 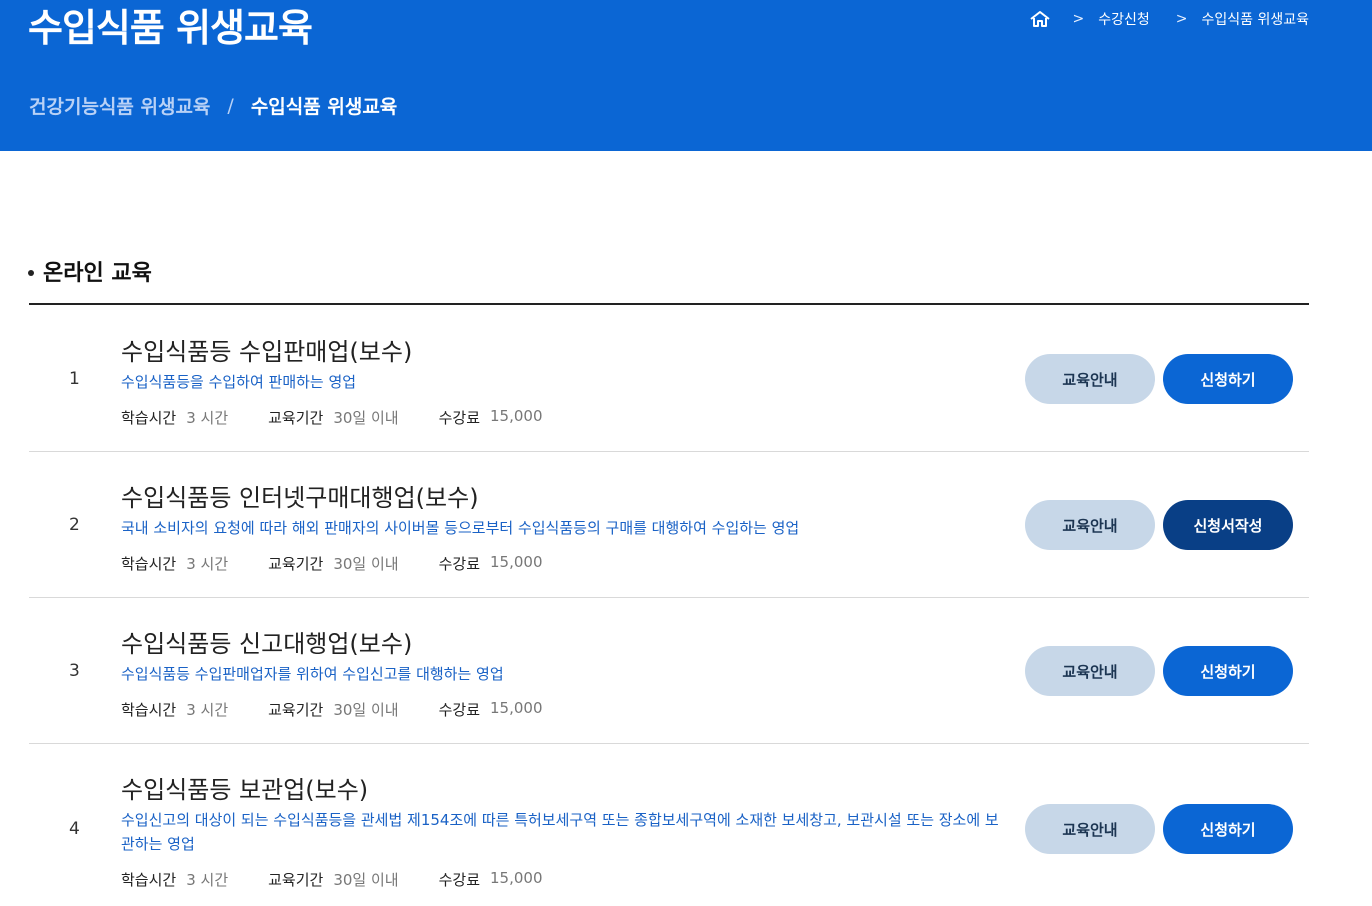 I want to click on bullet-icon, so click(x=31, y=272).